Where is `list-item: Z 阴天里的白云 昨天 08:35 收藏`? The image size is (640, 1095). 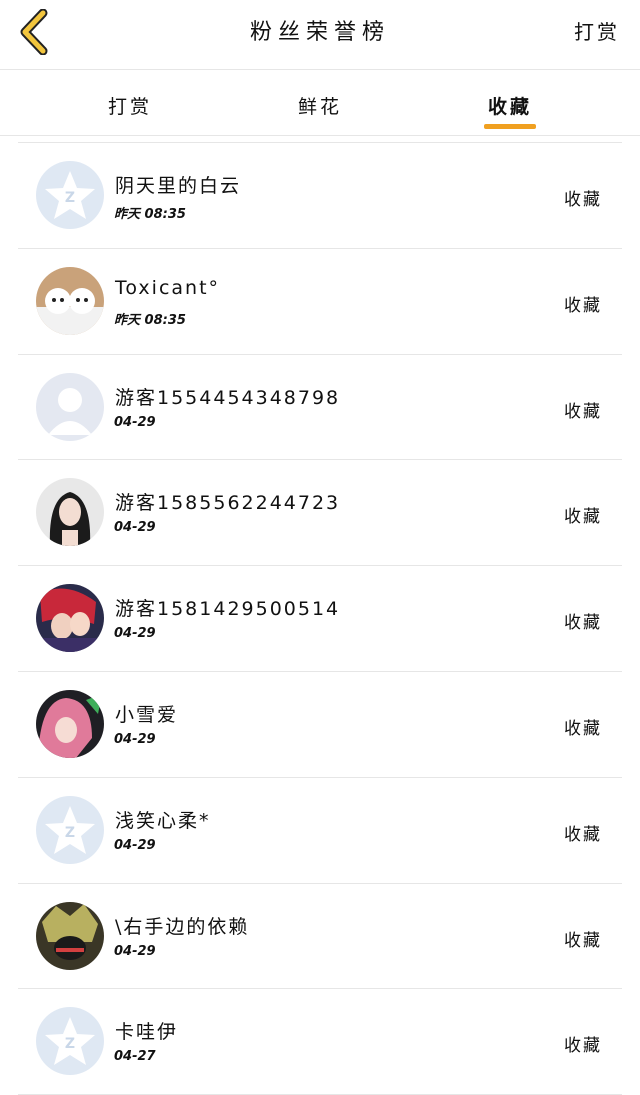
list-item: Z 阴天里的白云 昨天 08:35 收藏 is located at coordinates (320, 196).